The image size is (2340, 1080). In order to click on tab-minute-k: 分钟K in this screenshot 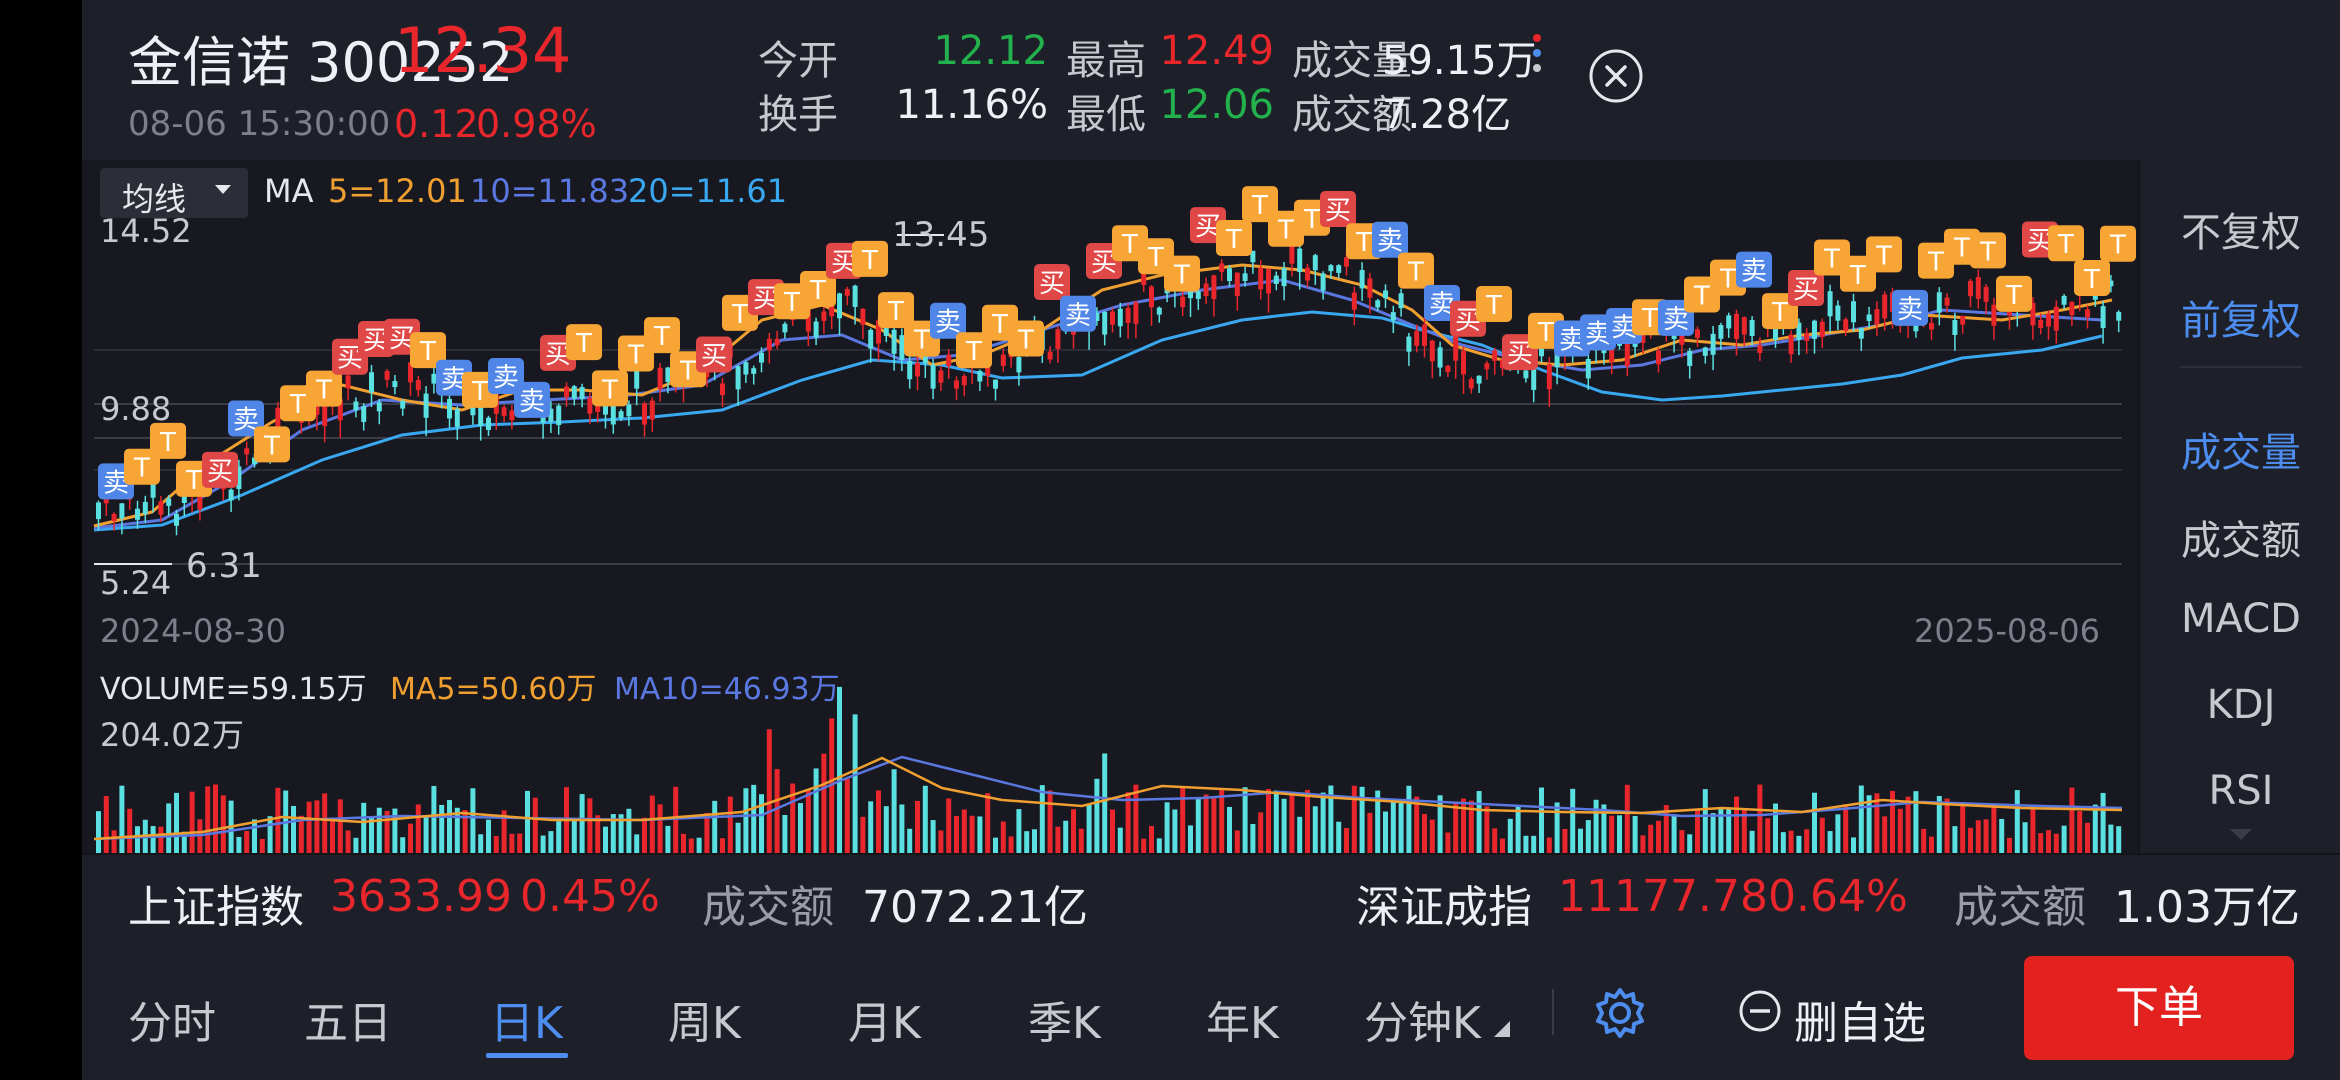, I will do `click(1422, 1019)`.